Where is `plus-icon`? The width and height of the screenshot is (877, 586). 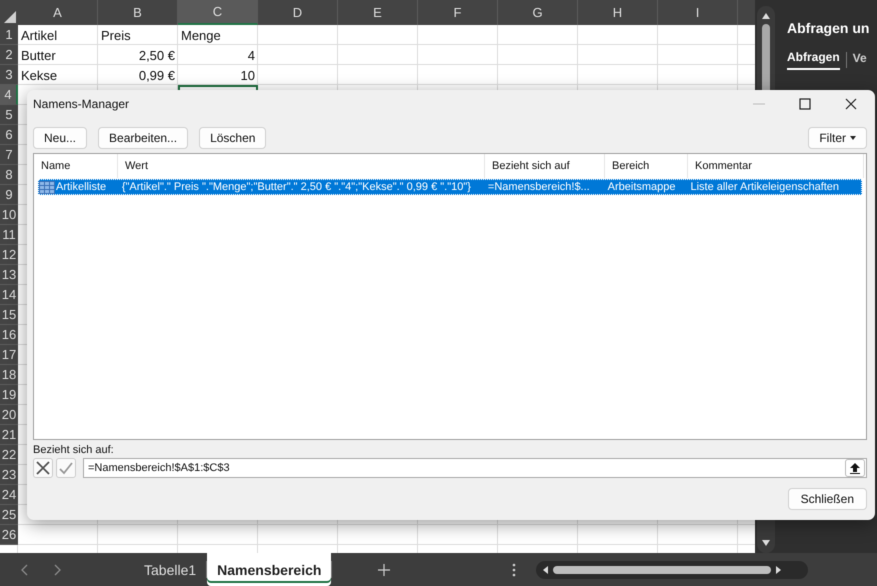 plus-icon is located at coordinates (384, 570).